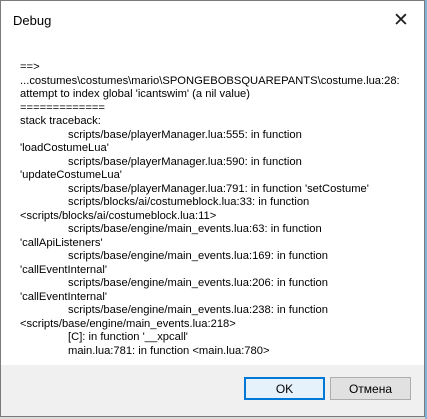  What do you see at coordinates (60, 121) in the screenshot?
I see `trace-line: stack traceback:` at bounding box center [60, 121].